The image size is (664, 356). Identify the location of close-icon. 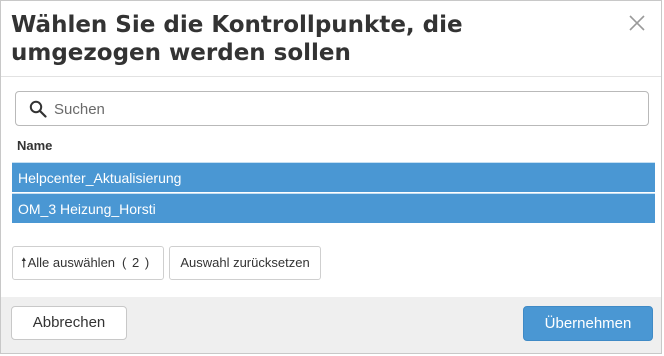
(637, 23).